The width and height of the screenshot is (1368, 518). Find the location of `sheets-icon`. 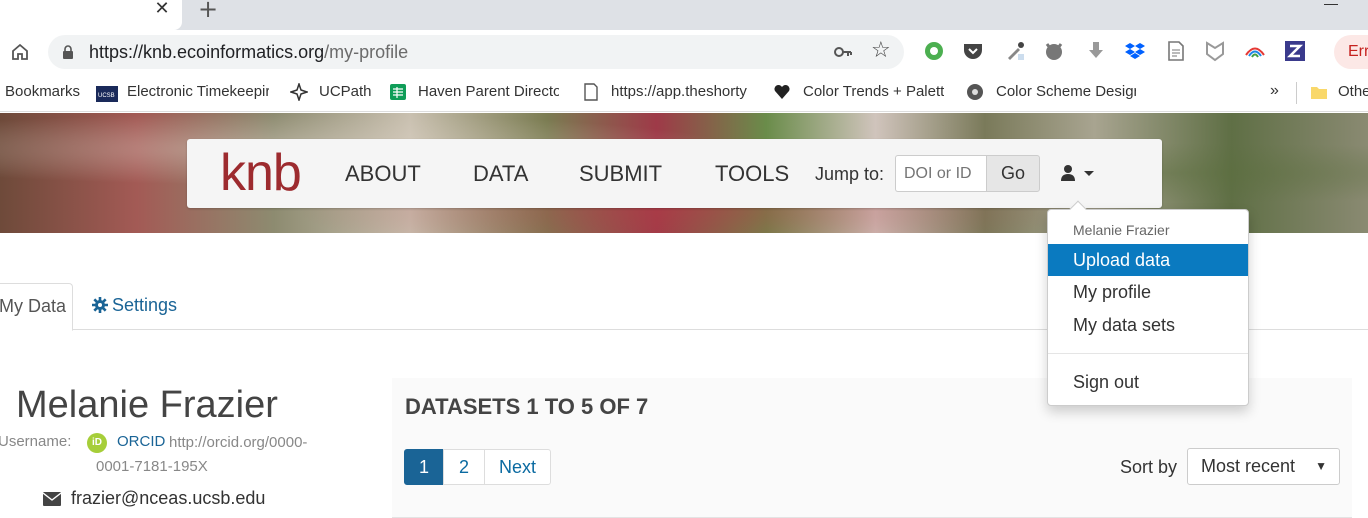

sheets-icon is located at coordinates (398, 92).